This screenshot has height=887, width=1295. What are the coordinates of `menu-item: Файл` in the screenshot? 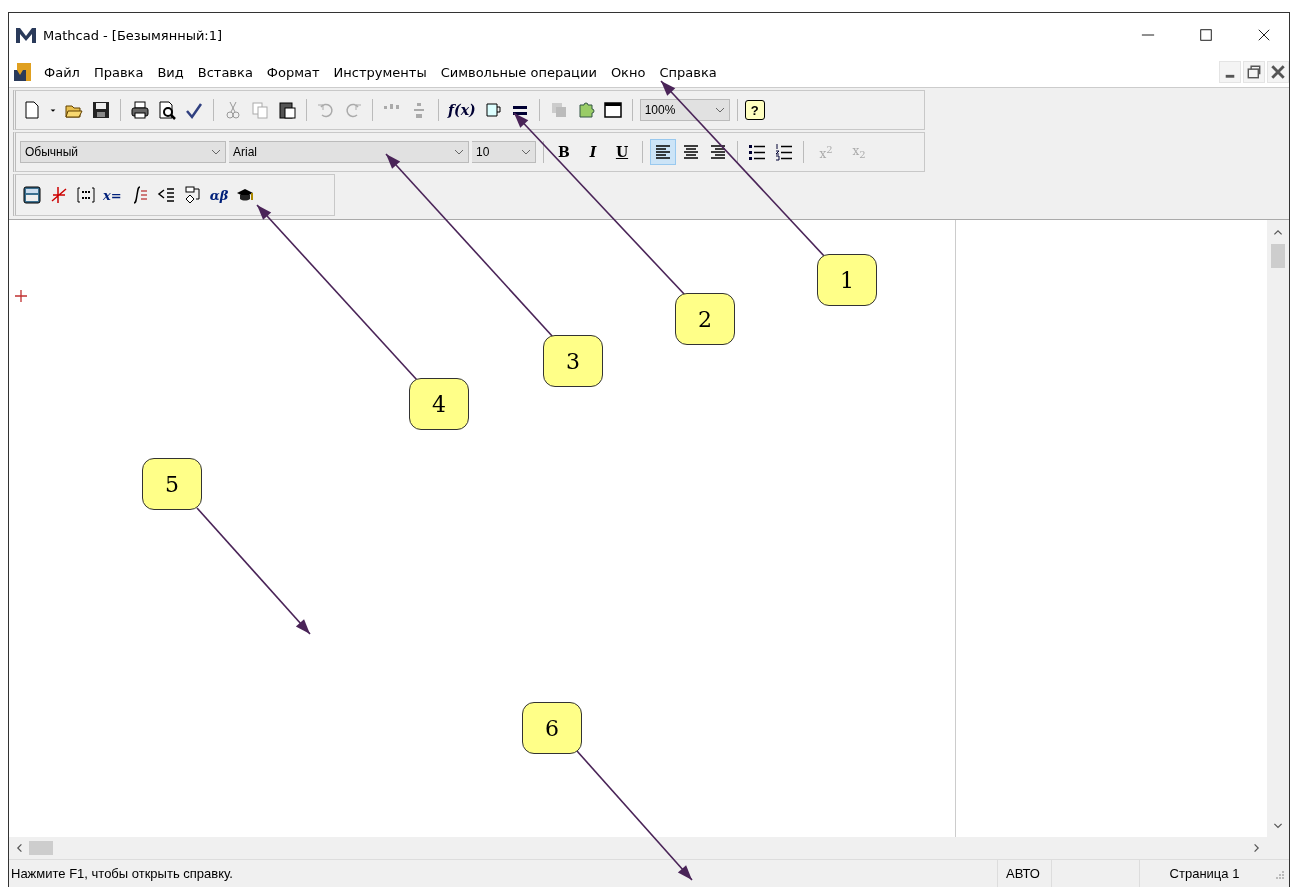 It's located at (62, 72).